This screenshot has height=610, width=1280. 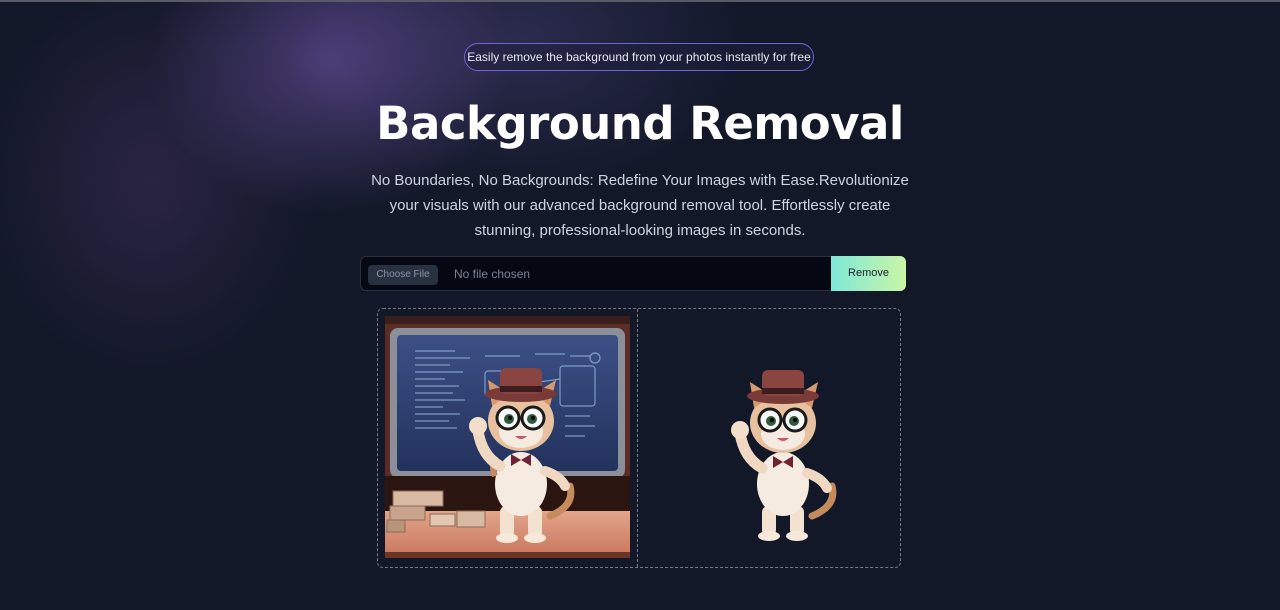 I want to click on file-status-text: No file chosen, so click(x=492, y=274).